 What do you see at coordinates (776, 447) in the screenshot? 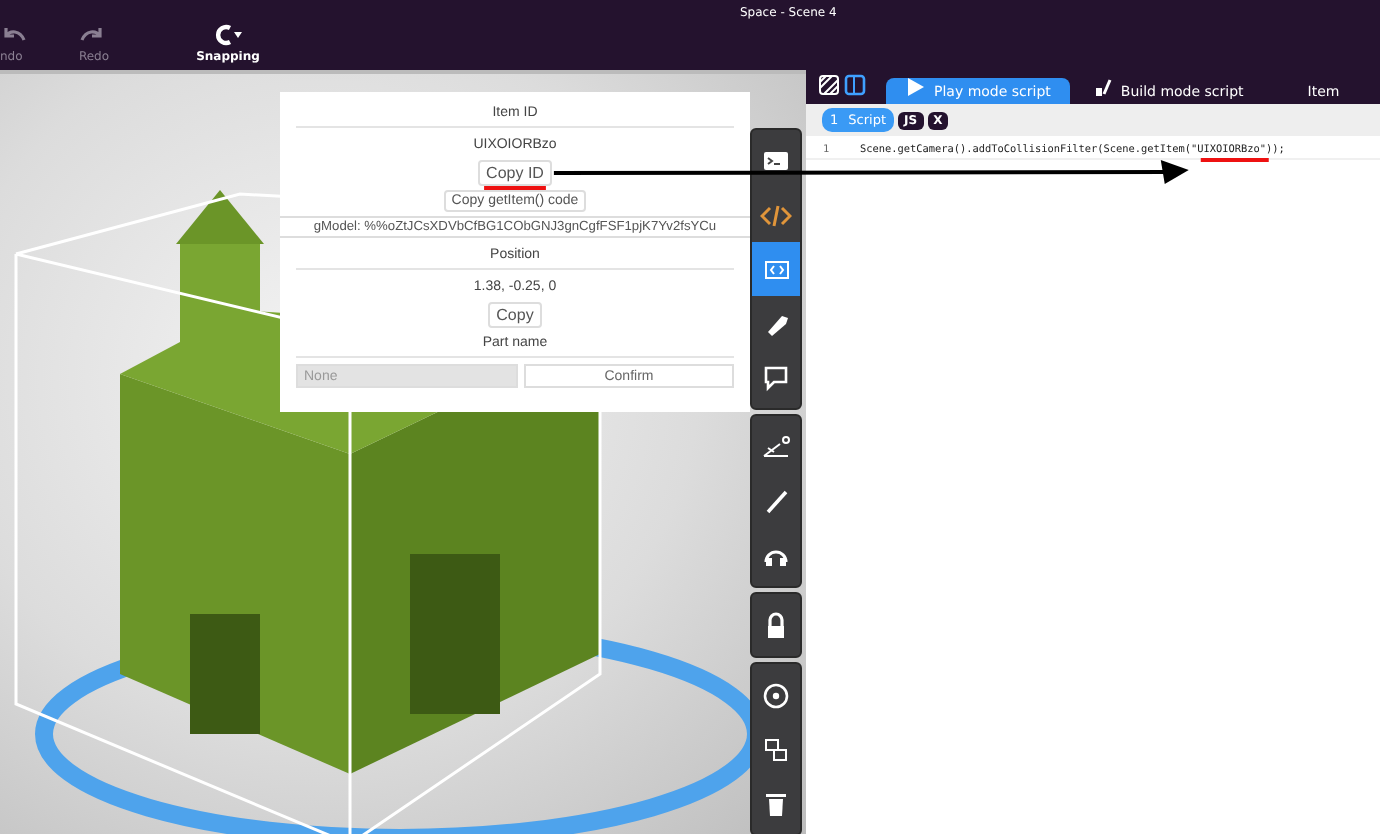
I see `angle-icon` at bounding box center [776, 447].